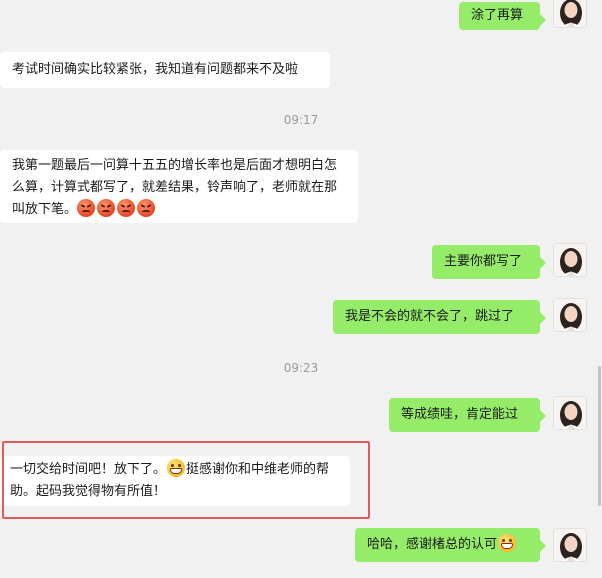 This screenshot has height=578, width=602. What do you see at coordinates (507, 543) in the screenshot?
I see `grin-face-icon` at bounding box center [507, 543].